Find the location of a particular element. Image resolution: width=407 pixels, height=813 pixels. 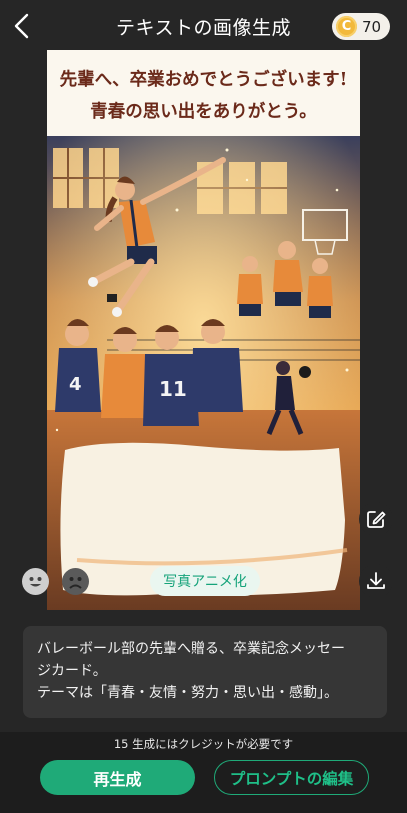

headline-line-1: 先輩へ、卒業おめでとうございます! is located at coordinates (203, 80).